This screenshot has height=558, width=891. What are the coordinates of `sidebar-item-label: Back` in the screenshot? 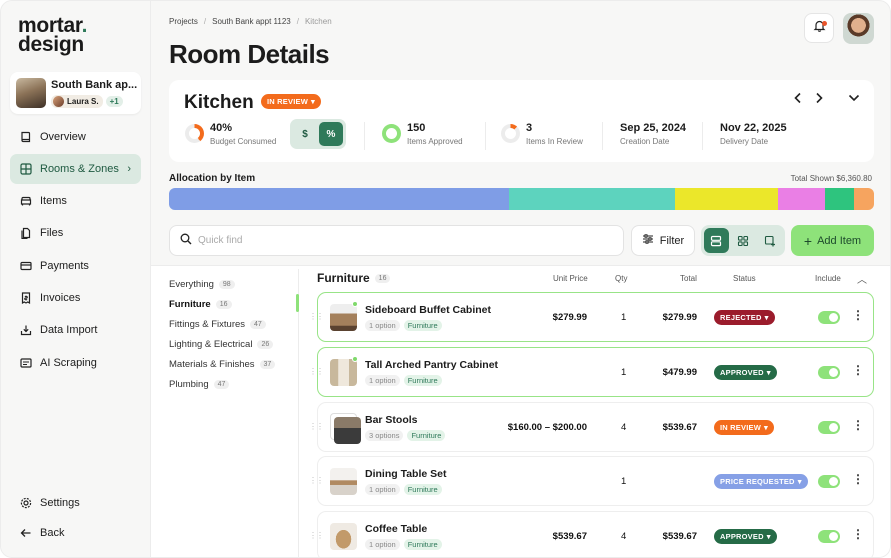 It's located at (52, 533).